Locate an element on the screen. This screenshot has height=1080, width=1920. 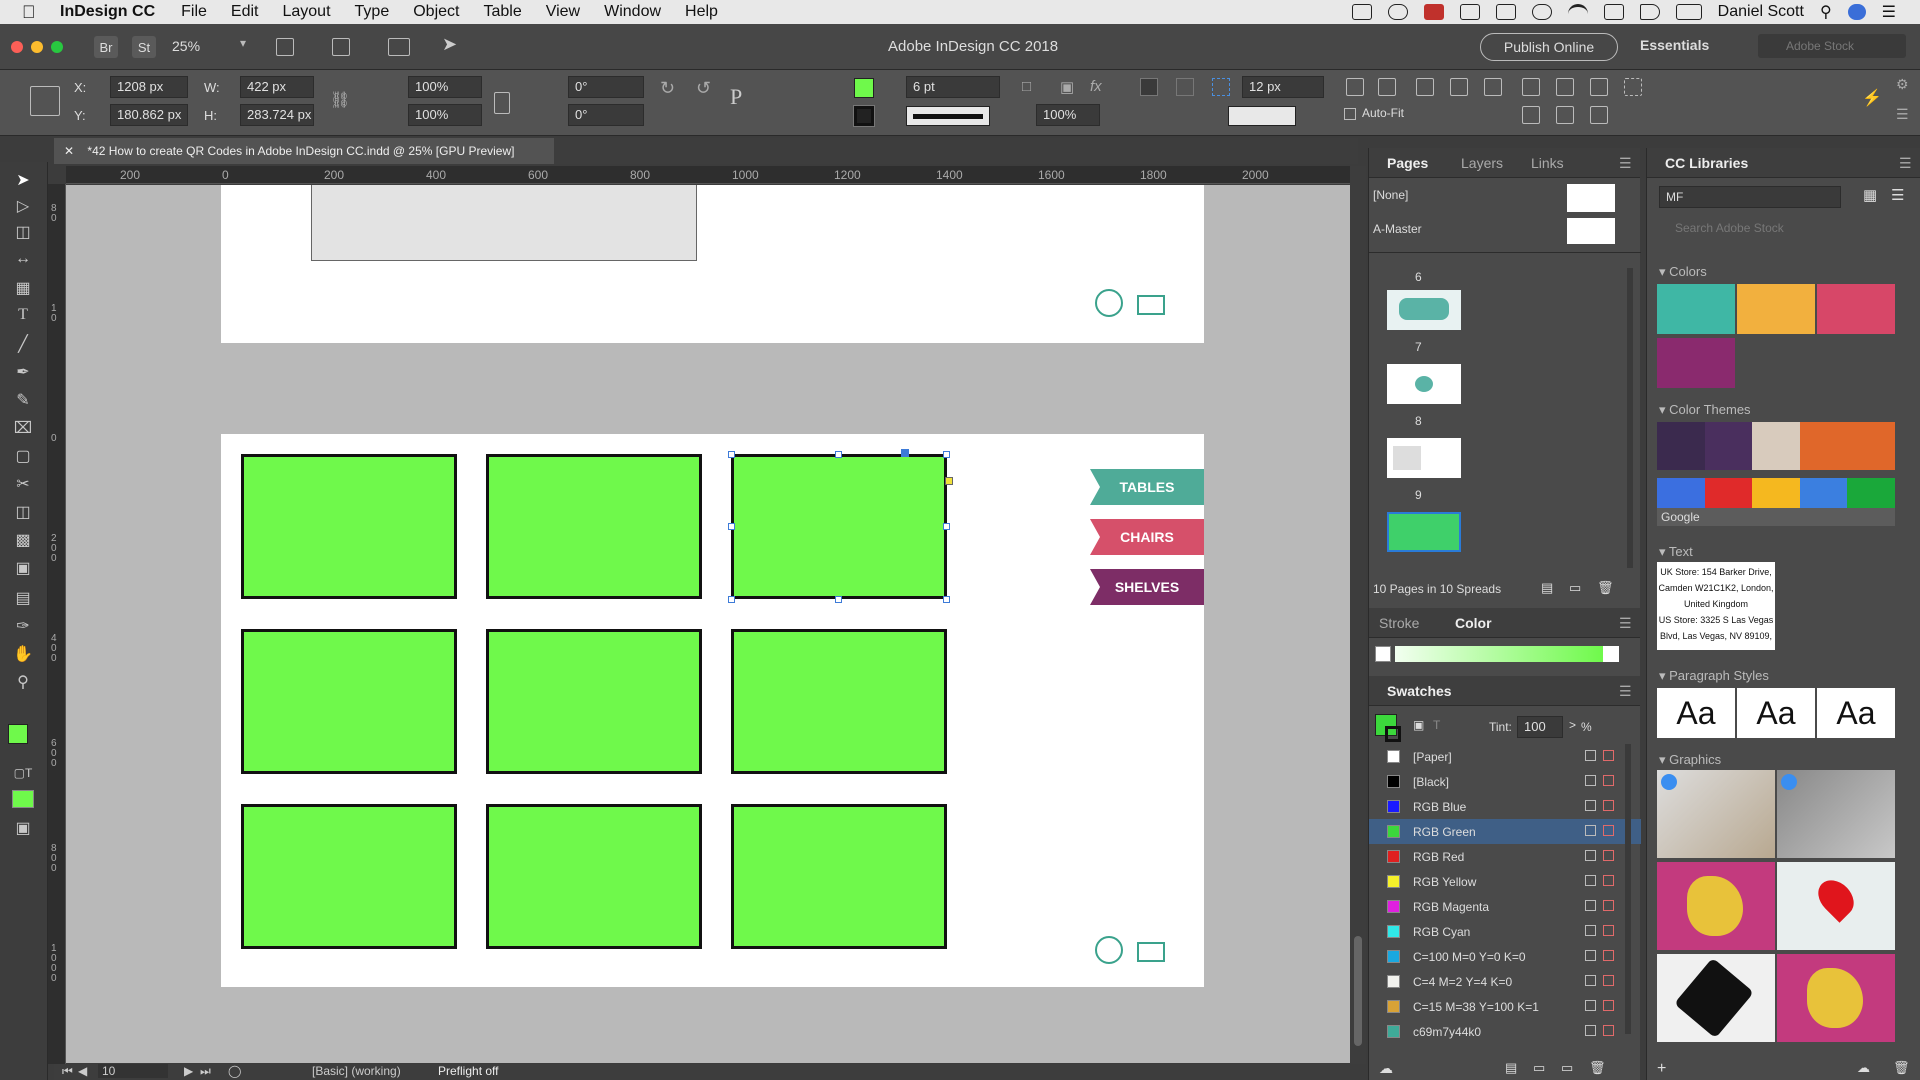
distribute-spacing-icon is located at coordinates (1633, 87).